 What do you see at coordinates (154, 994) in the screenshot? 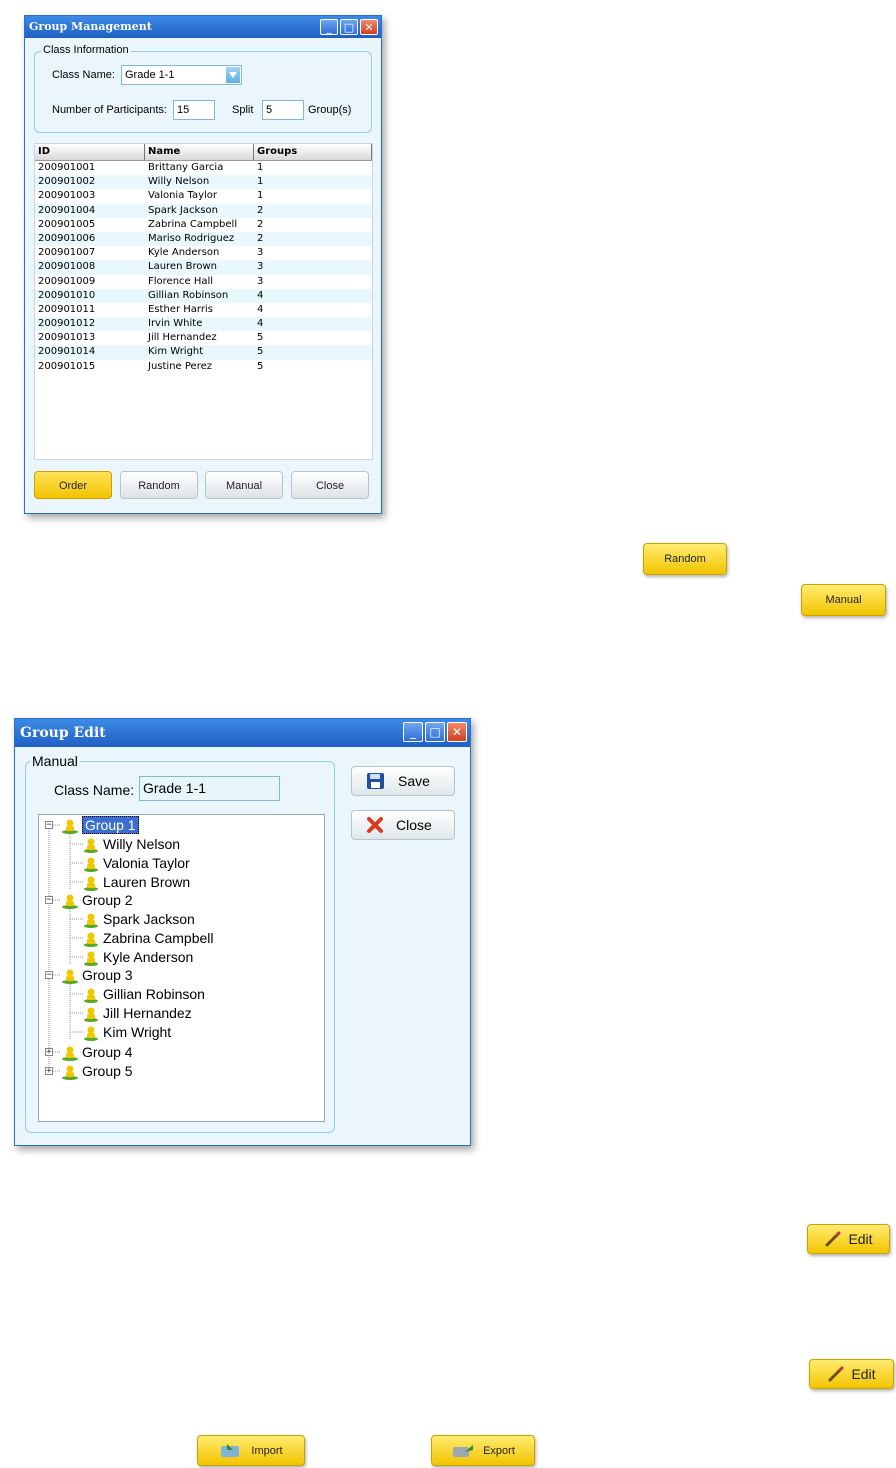
I see `tree-member-label: Gillian Robinson` at bounding box center [154, 994].